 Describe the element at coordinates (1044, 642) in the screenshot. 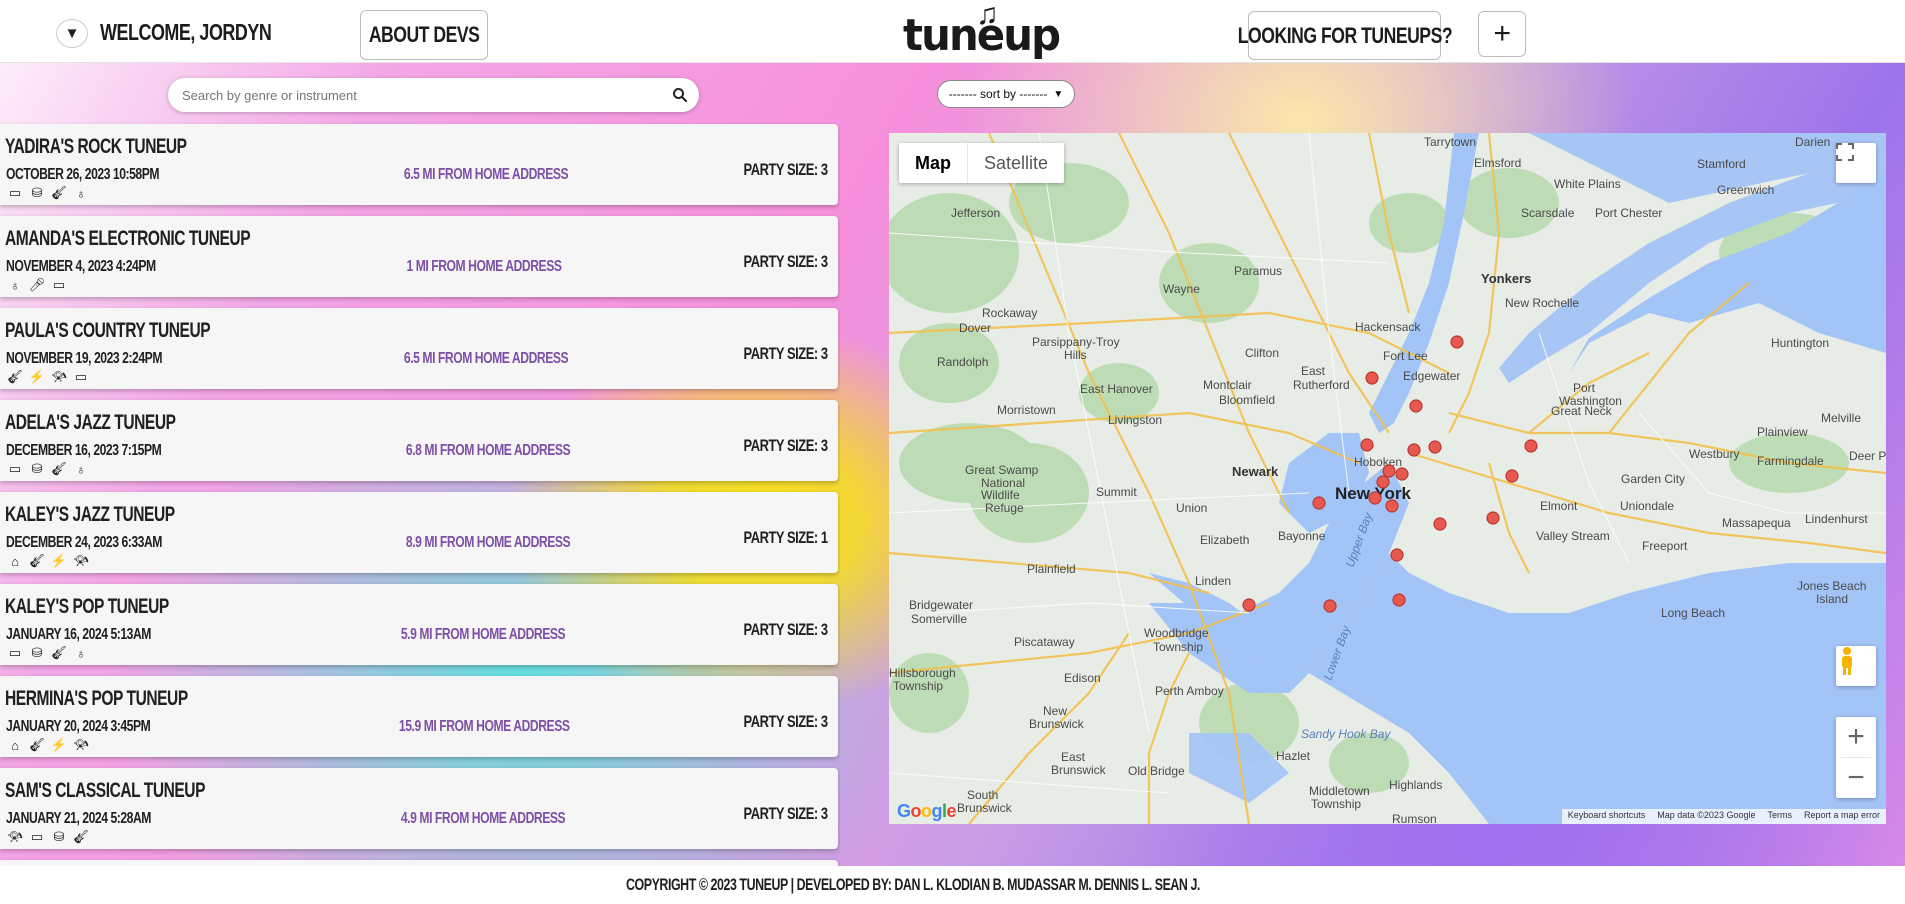

I see `svg-text: Piscataway` at that location.